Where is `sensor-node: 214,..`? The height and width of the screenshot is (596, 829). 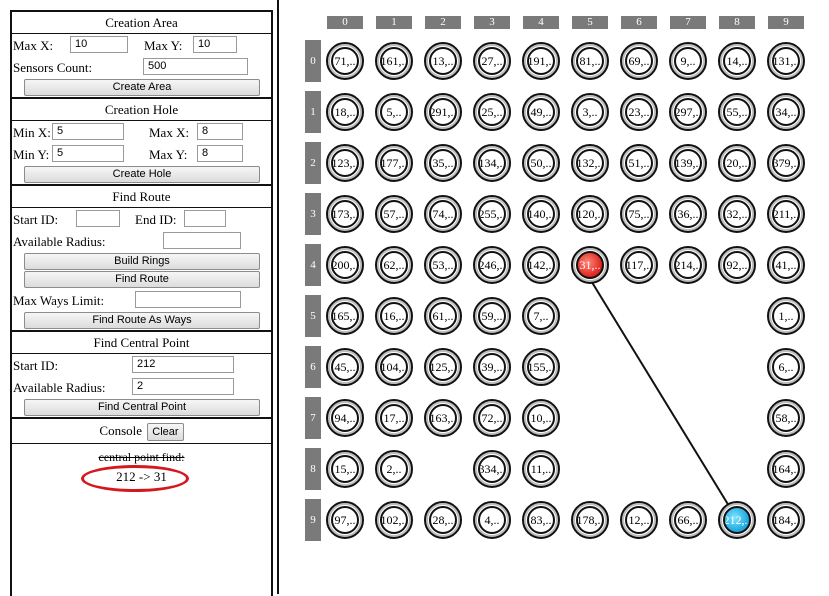
sensor-node: 214,.. is located at coordinates (688, 265).